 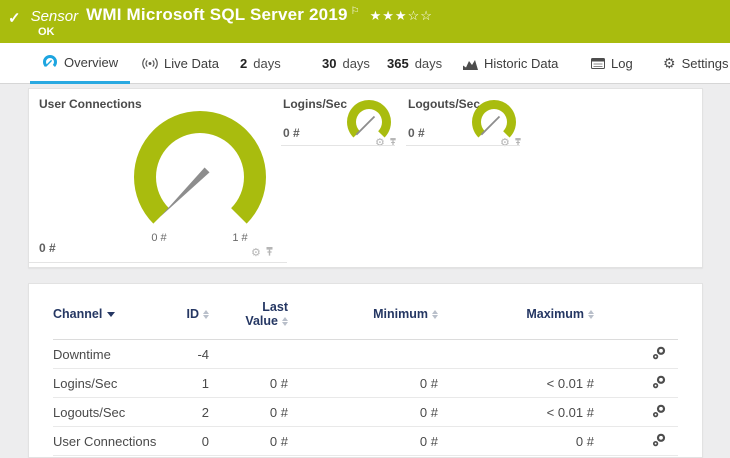 I want to click on channel-id: -4, so click(x=203, y=354).